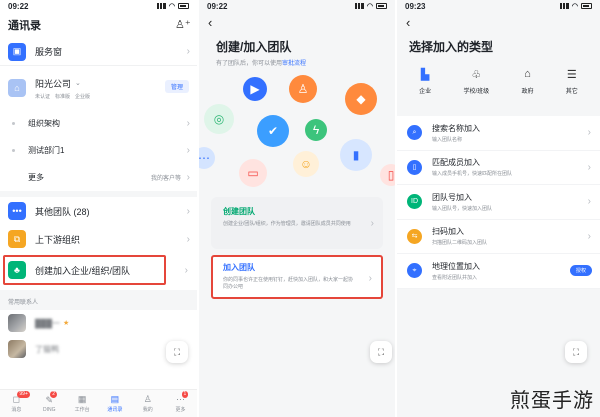  I want to click on create-join-team-row: ♣ 创建加入企业/组织/团队 ›, so click(95, 270).